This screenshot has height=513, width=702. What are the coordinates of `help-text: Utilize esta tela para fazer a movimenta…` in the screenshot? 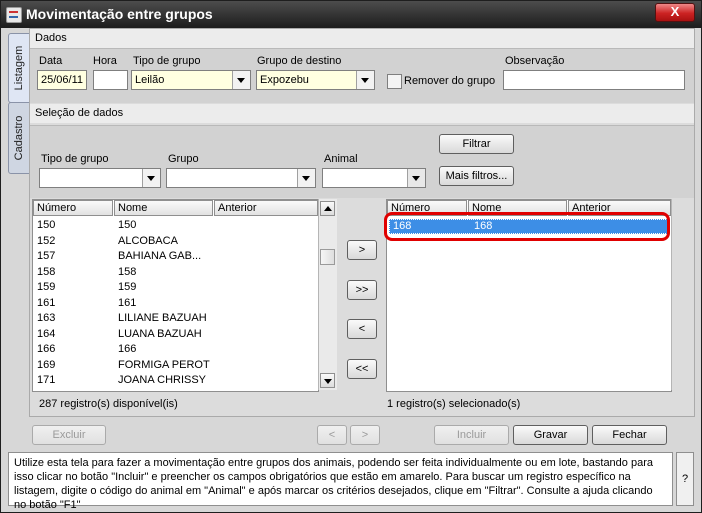 It's located at (340, 481).